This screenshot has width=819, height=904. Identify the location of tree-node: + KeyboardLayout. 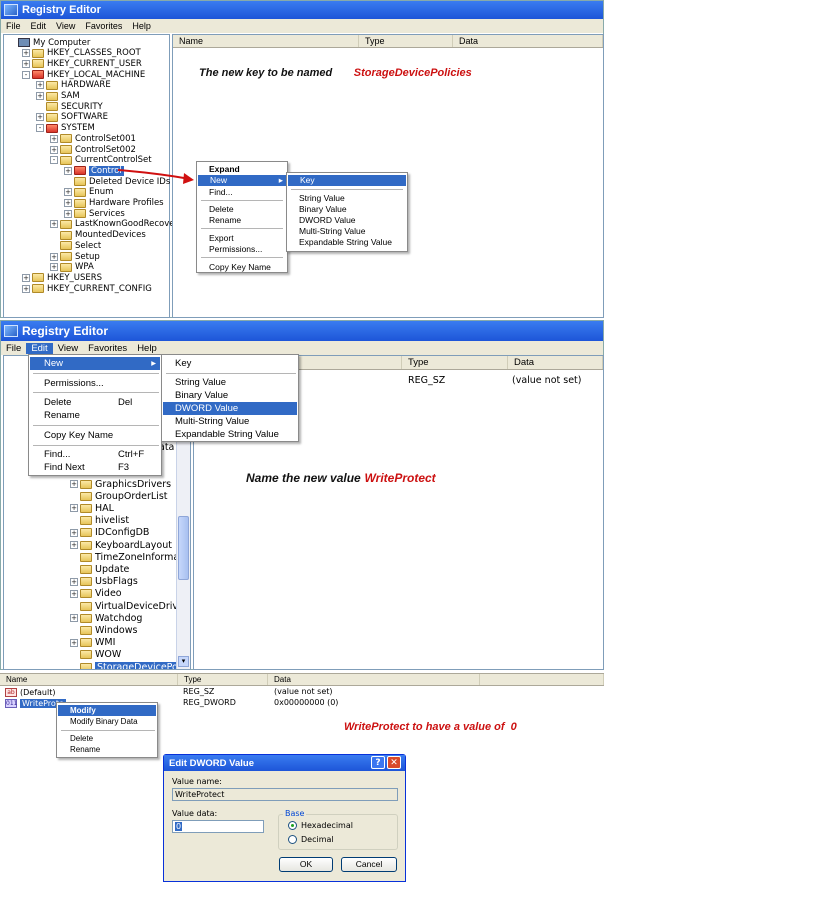
(121, 545).